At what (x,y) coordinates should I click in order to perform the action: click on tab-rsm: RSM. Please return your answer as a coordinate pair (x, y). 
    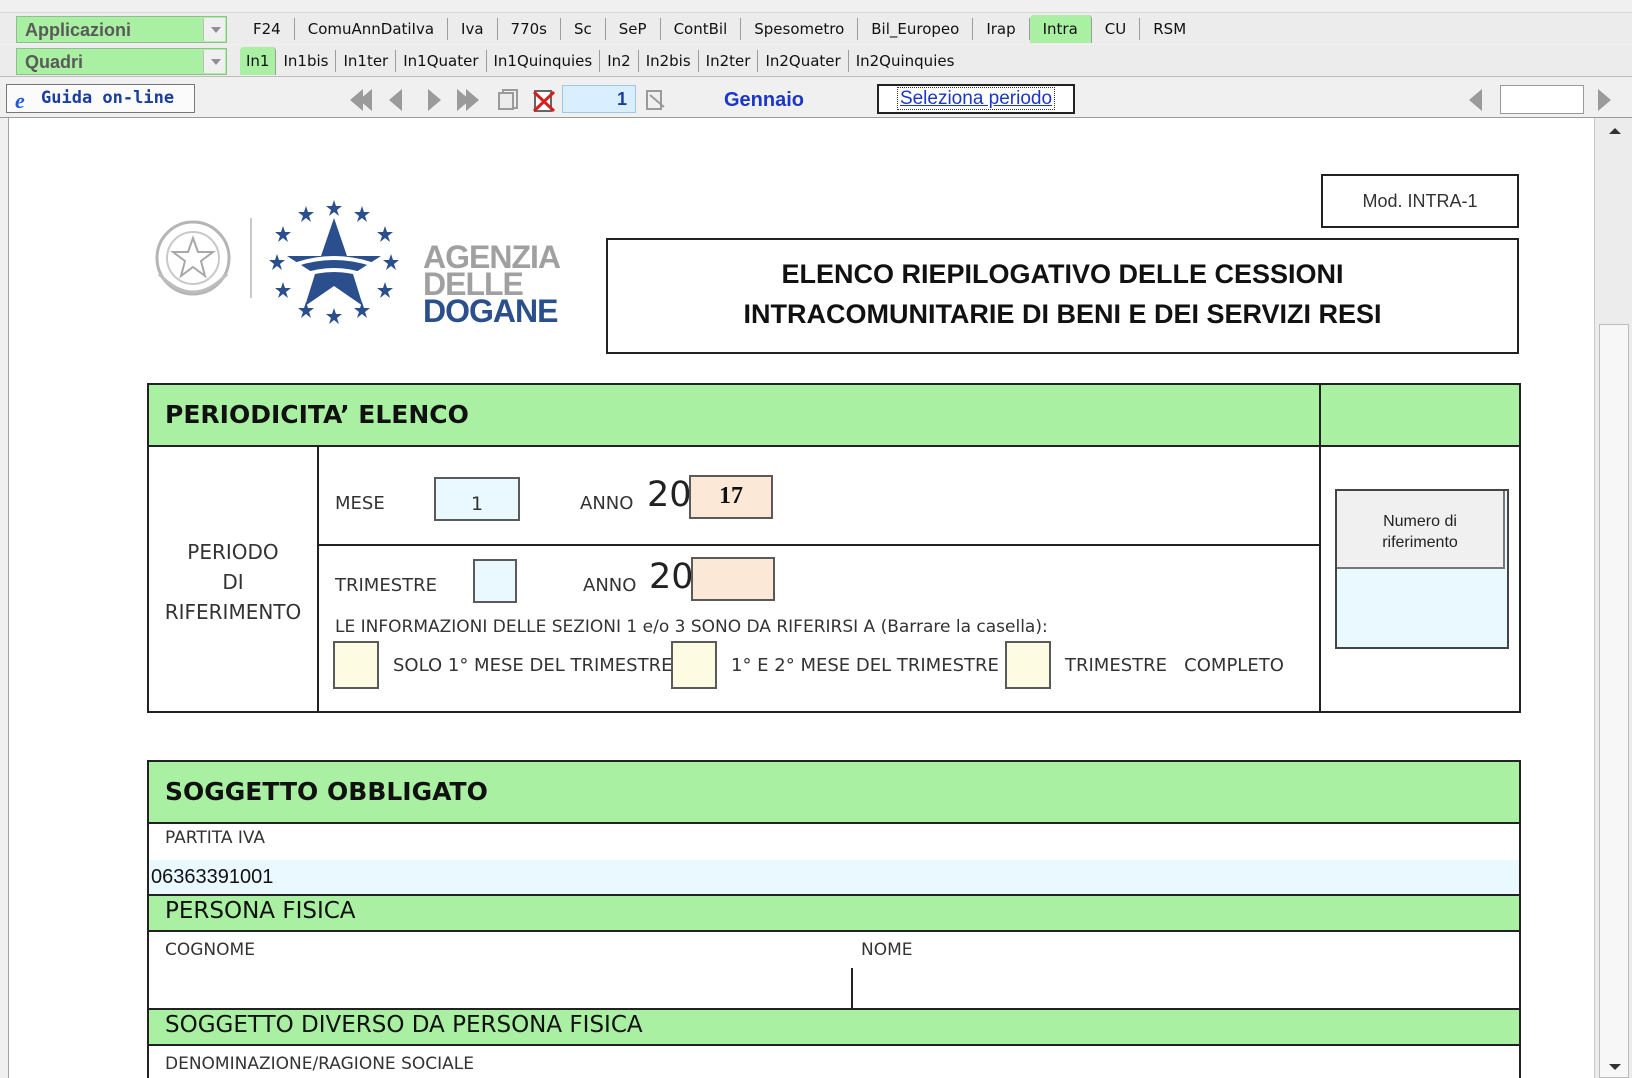
    Looking at the image, I should click on (1169, 29).